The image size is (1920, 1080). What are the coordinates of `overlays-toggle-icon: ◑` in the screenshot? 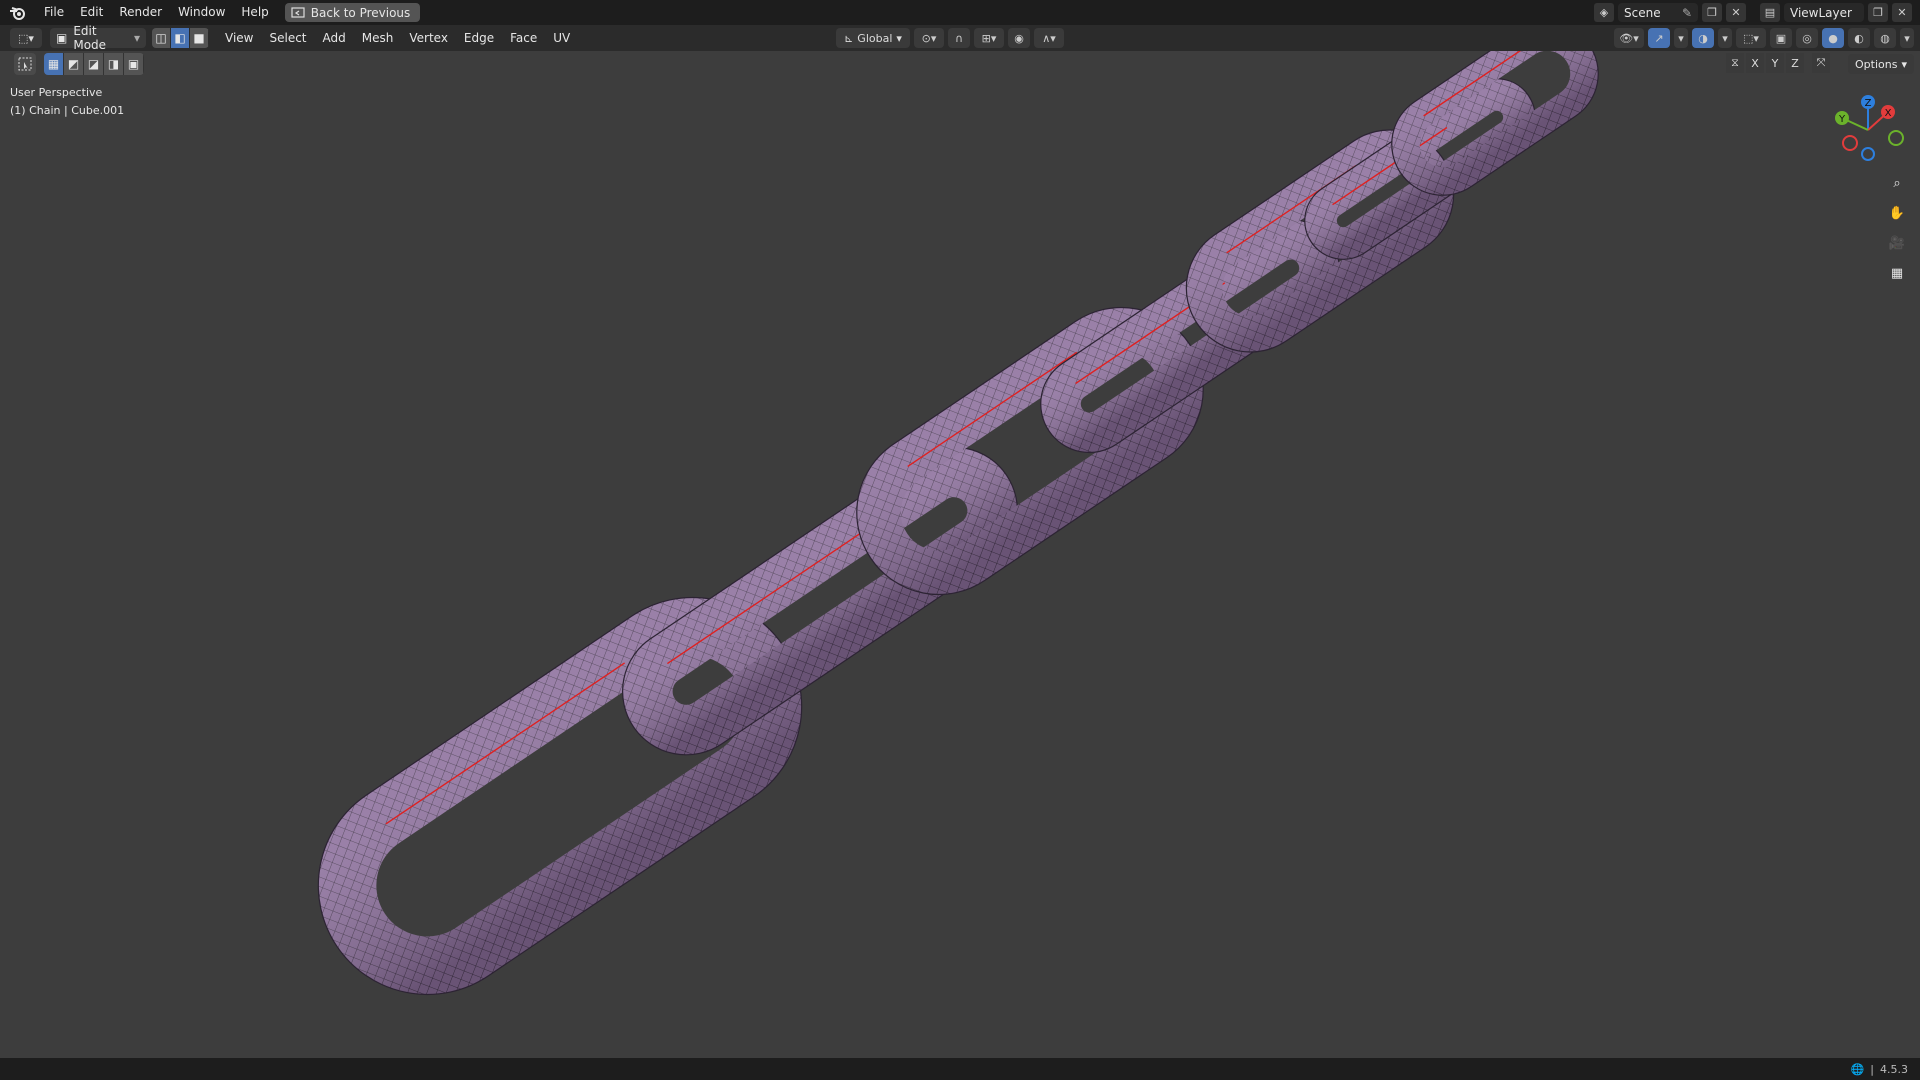 It's located at (1703, 38).